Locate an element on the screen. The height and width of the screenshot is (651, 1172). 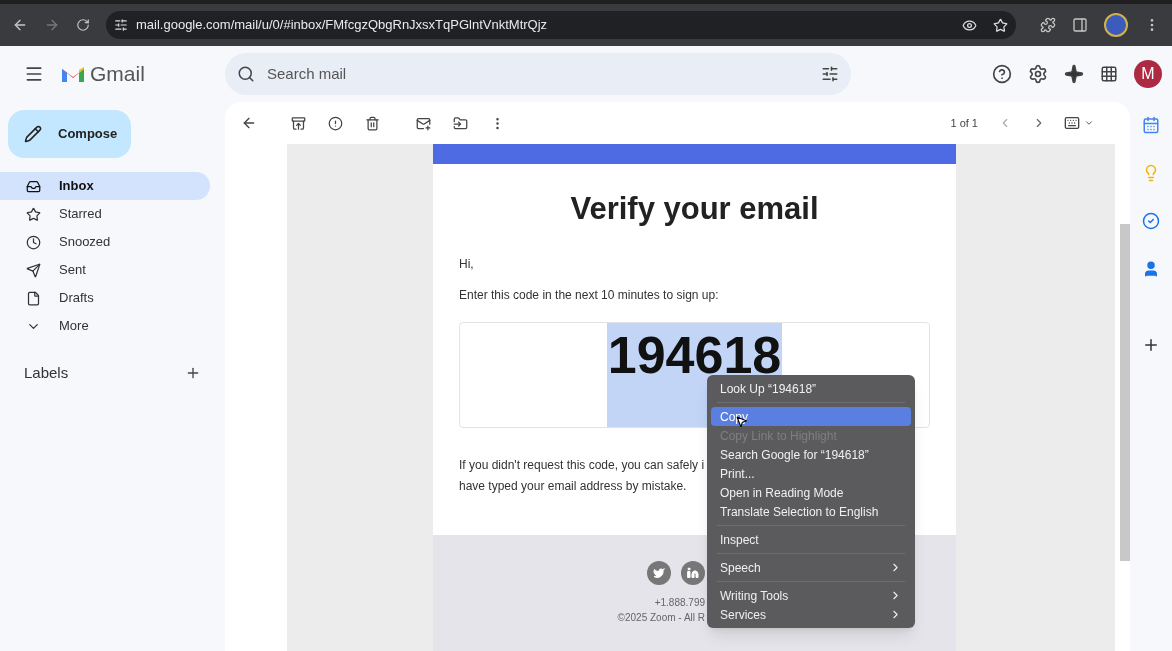
nav-item: More is located at coordinates (105, 326).